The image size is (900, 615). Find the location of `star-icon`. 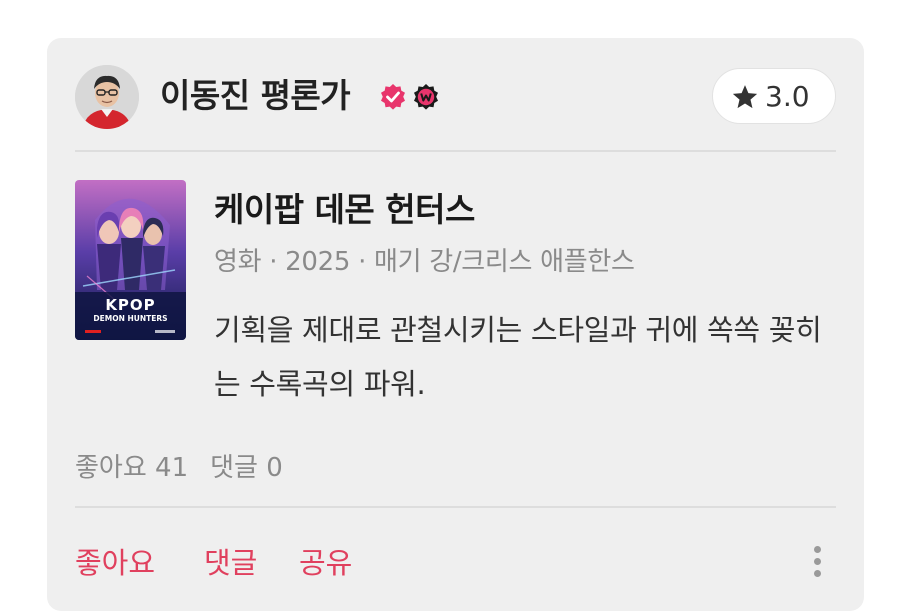

star-icon is located at coordinates (745, 97).